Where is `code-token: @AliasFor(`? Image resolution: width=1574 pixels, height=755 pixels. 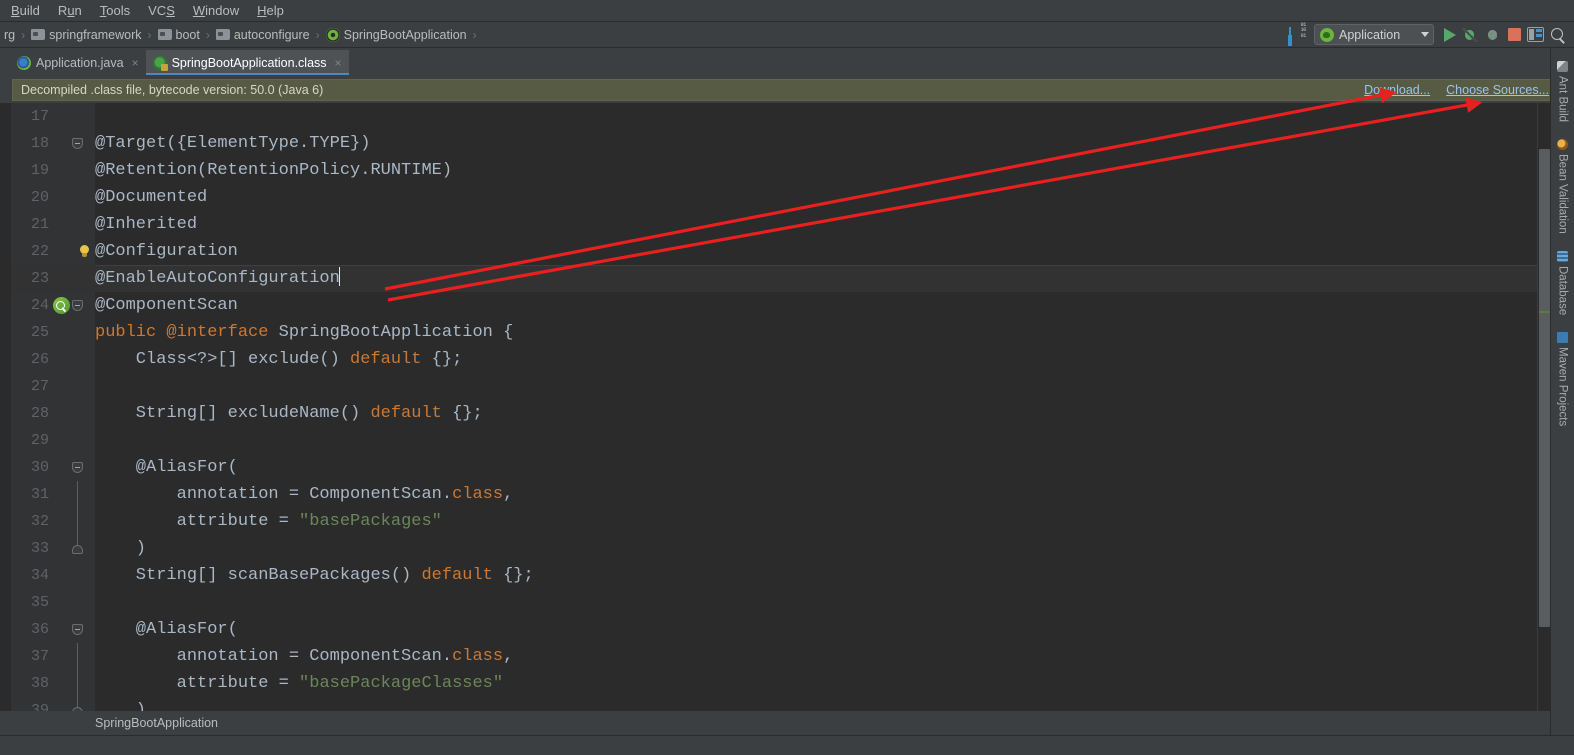
code-token: @AliasFor( is located at coordinates (166, 629).